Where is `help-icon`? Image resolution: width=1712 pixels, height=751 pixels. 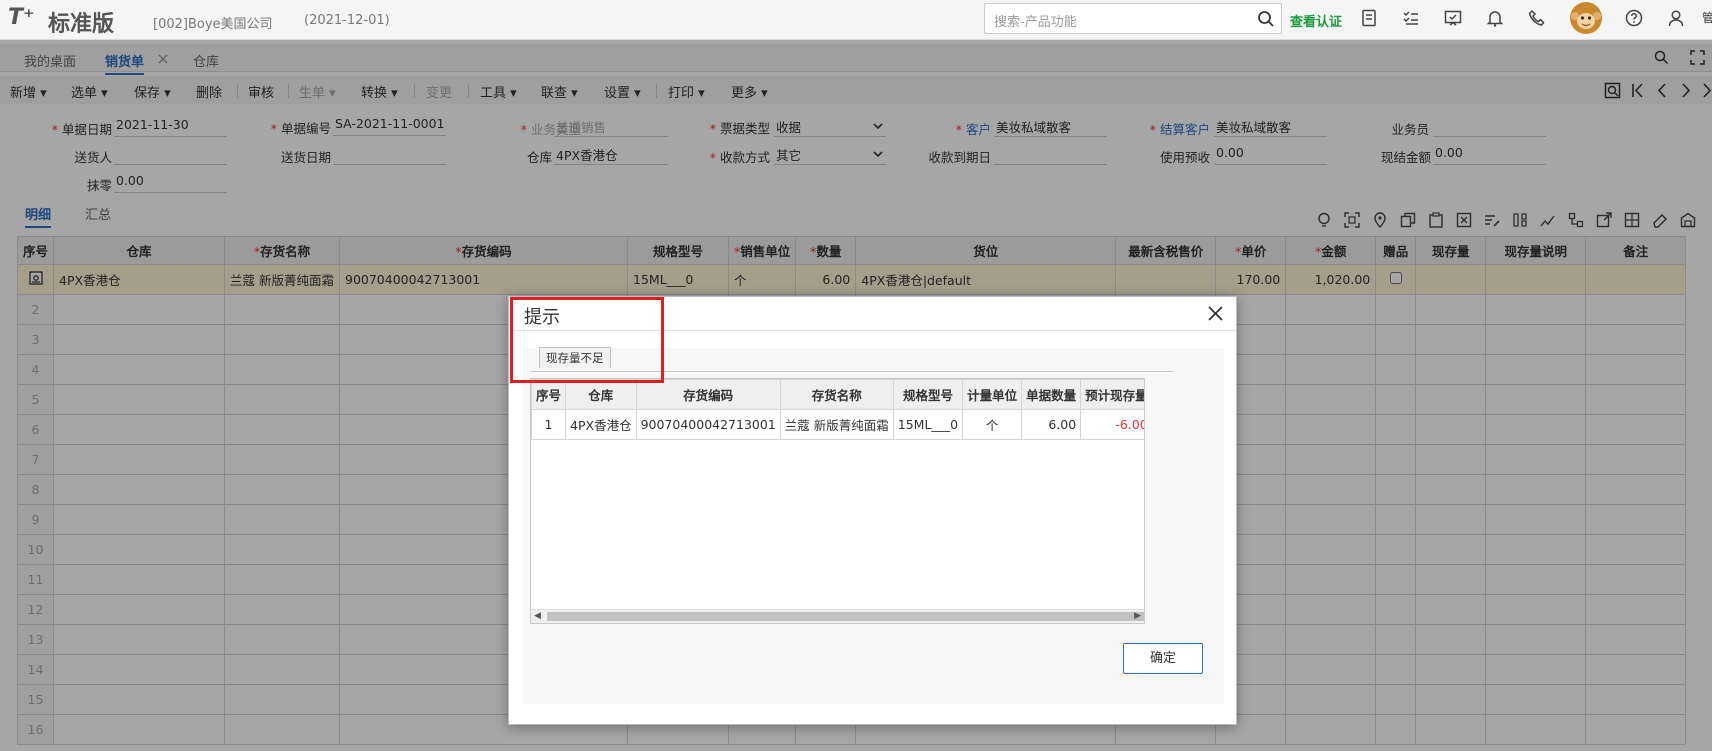 help-icon is located at coordinates (1634, 18).